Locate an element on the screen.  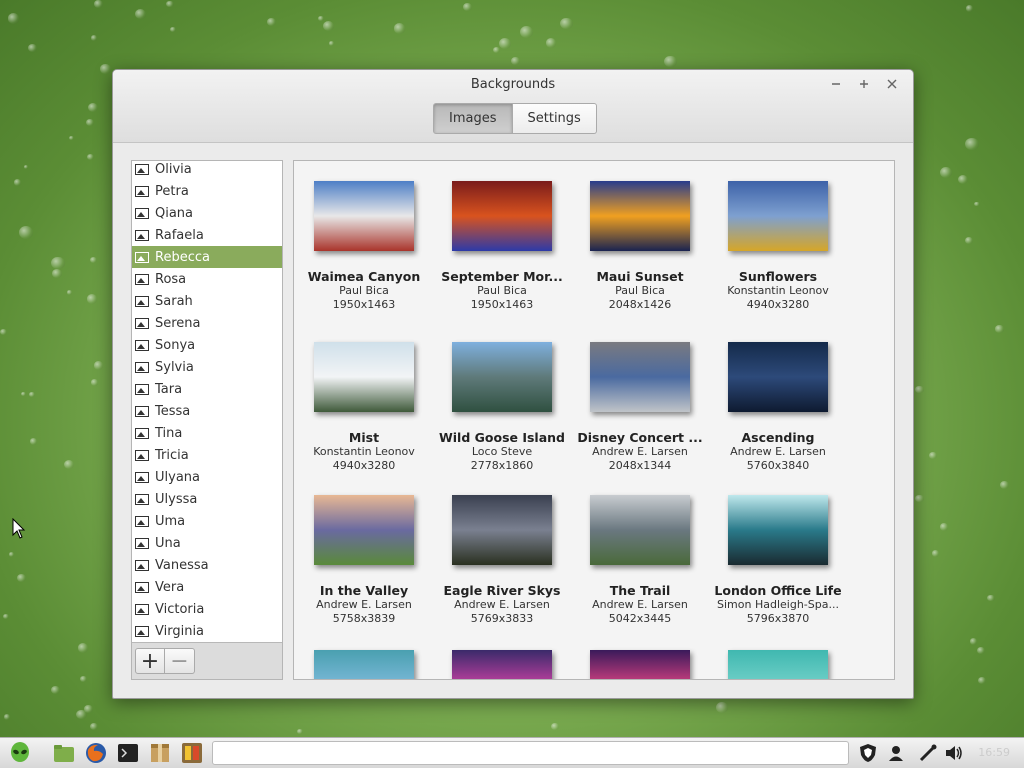
sidebar-item-tara: Tara is located at coordinates (207, 389).